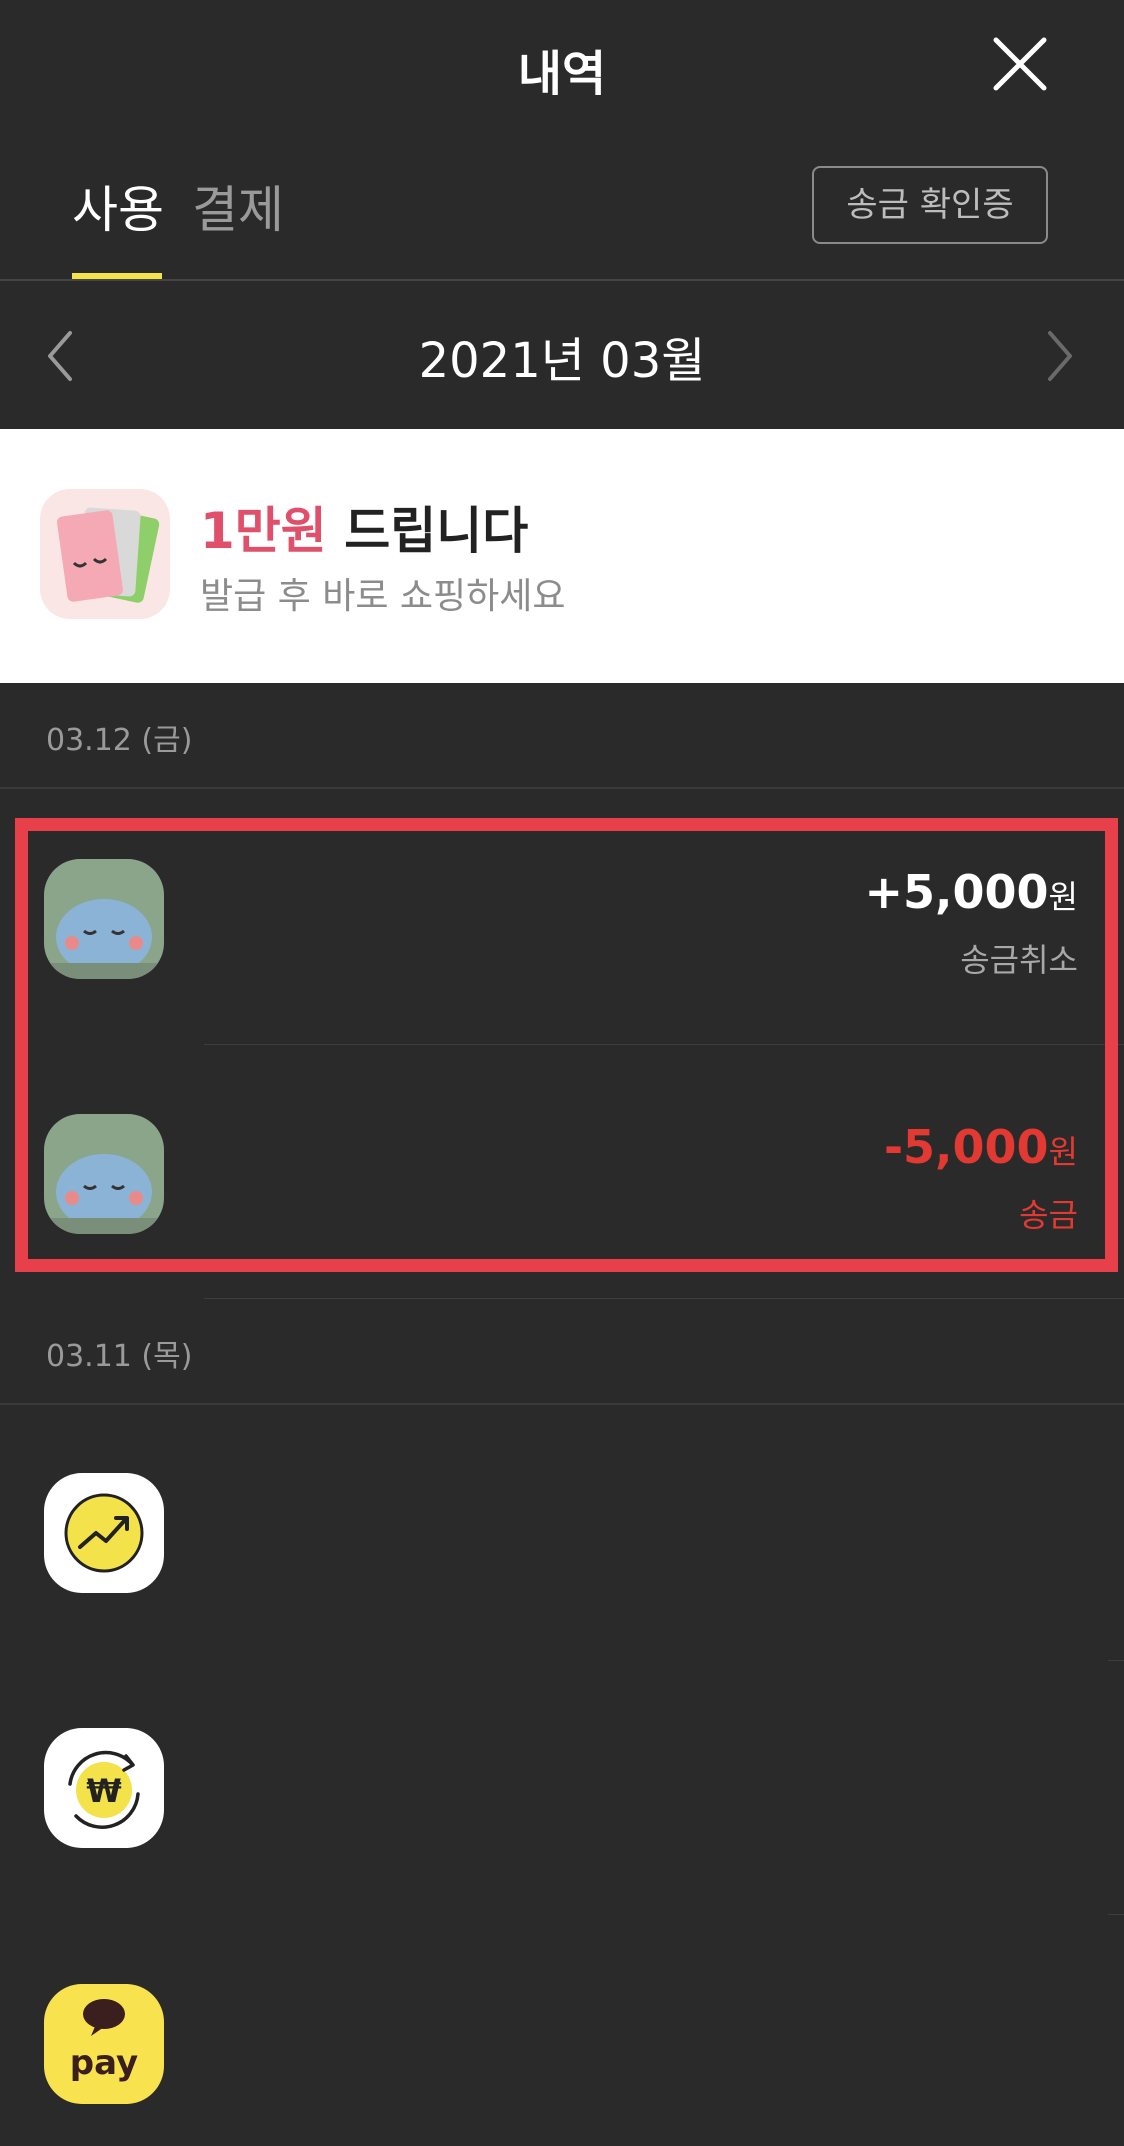 The image size is (1124, 2146). I want to click on top-bar: 내역, so click(562, 65).